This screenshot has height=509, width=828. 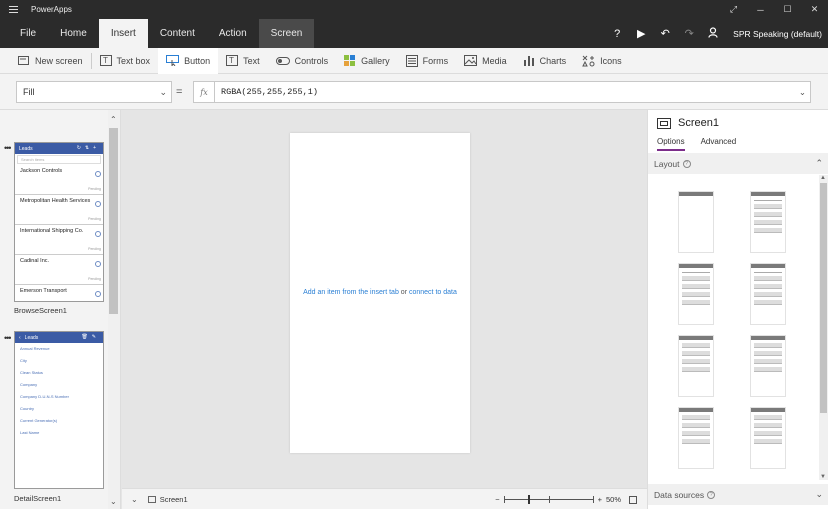 I want to click on text-icon: T, so click(x=232, y=60).